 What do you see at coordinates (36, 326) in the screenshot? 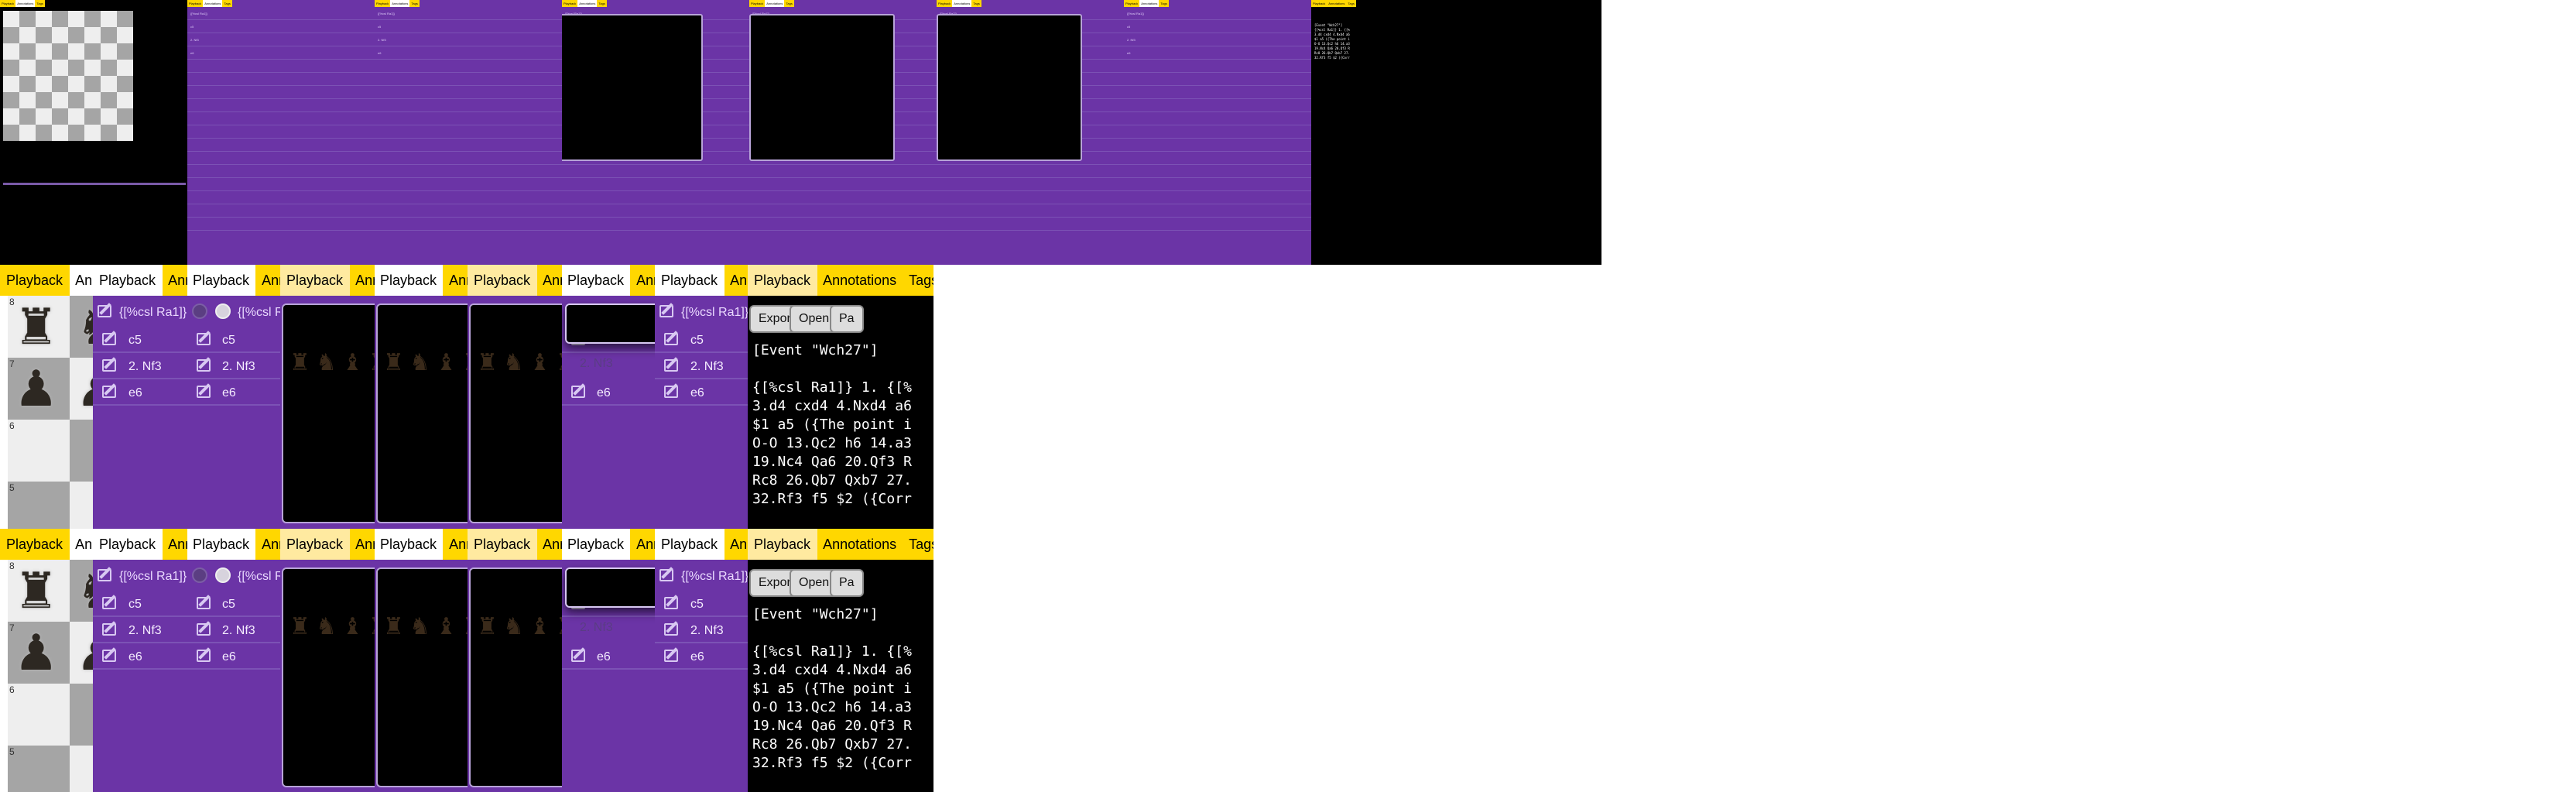
I see `rook-icon: ♜` at bounding box center [36, 326].